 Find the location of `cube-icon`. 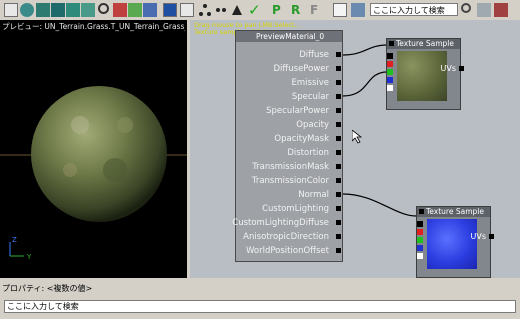

cube-icon is located at coordinates (58, 10).